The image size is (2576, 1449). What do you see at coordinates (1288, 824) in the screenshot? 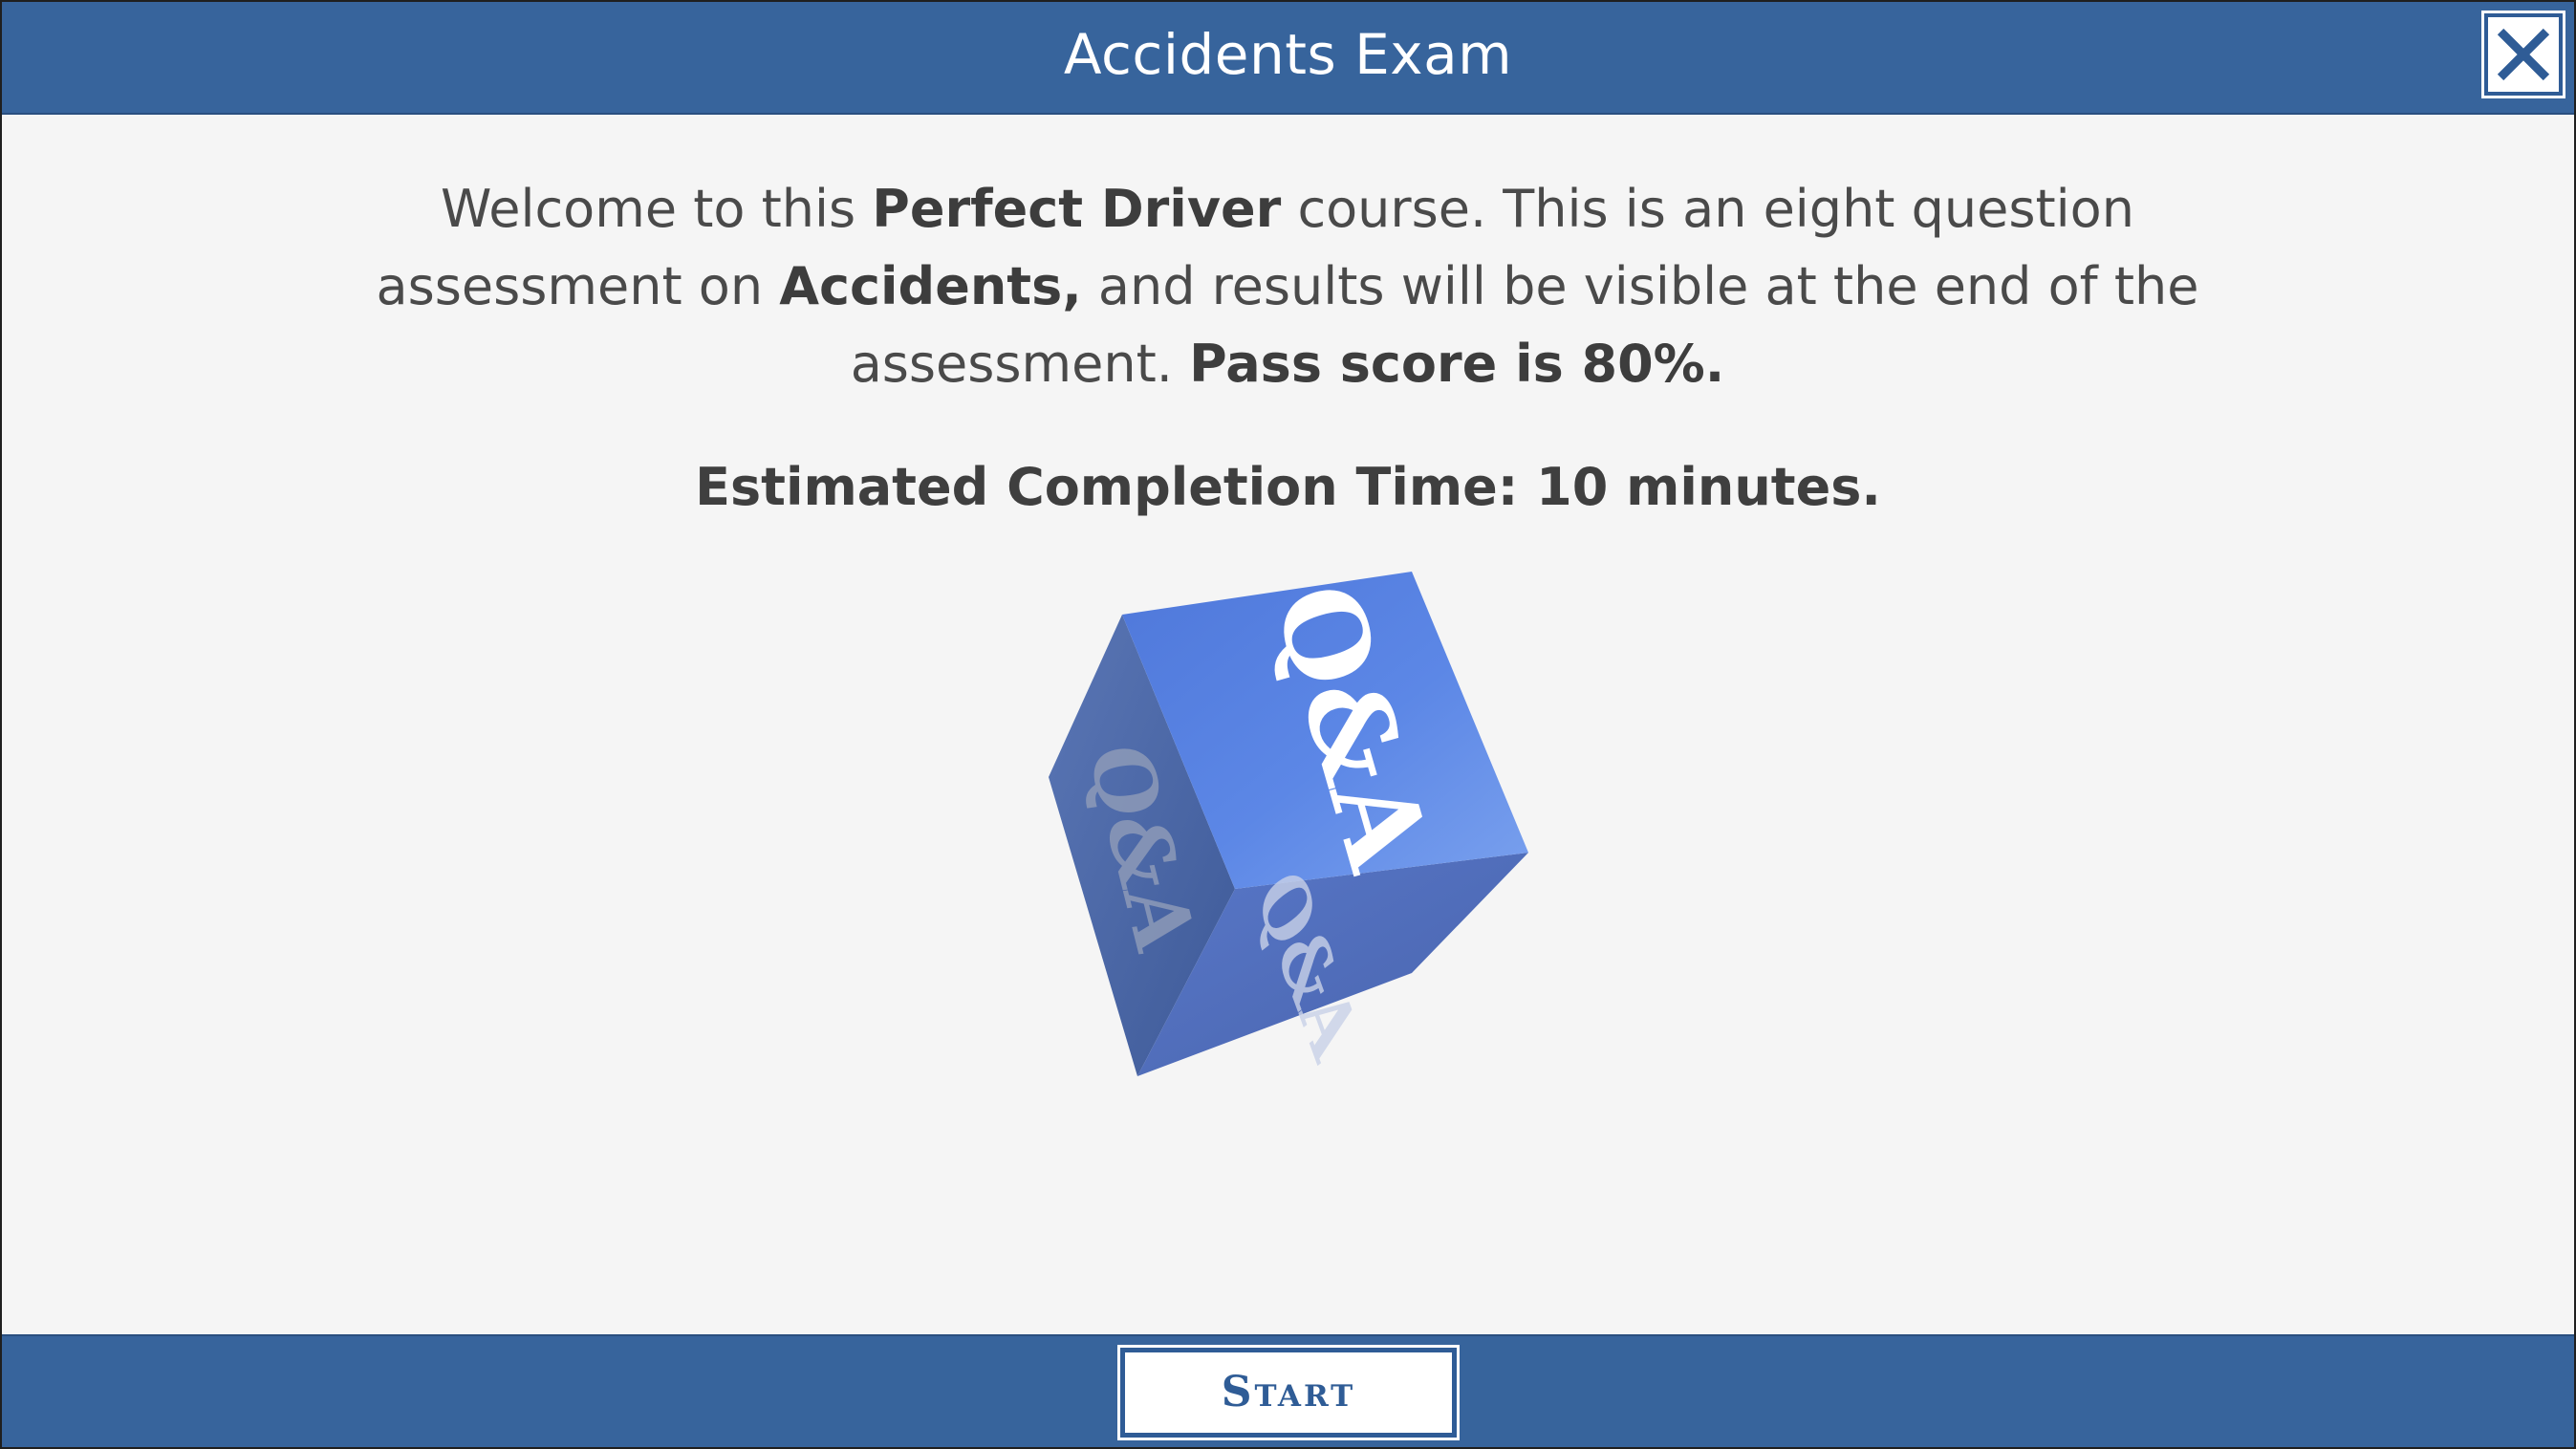
I see `qa-cube-icon: Q&A Q&A Q&A` at bounding box center [1288, 824].